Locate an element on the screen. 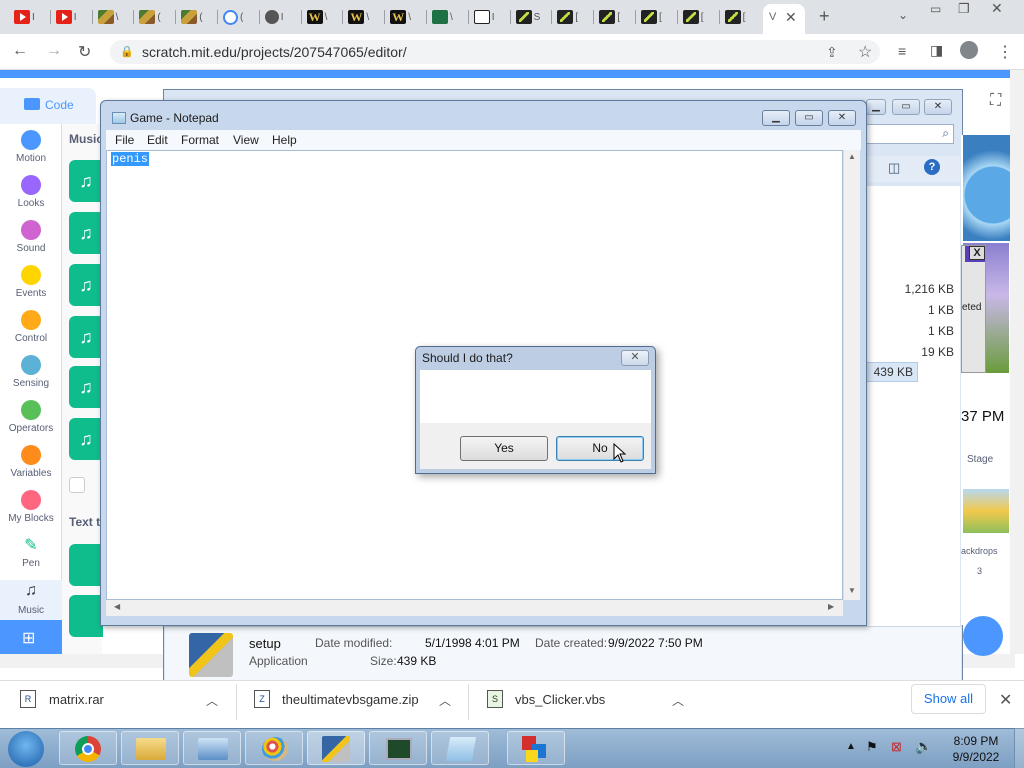  action-center-icon: ⚑ is located at coordinates (872, 747).